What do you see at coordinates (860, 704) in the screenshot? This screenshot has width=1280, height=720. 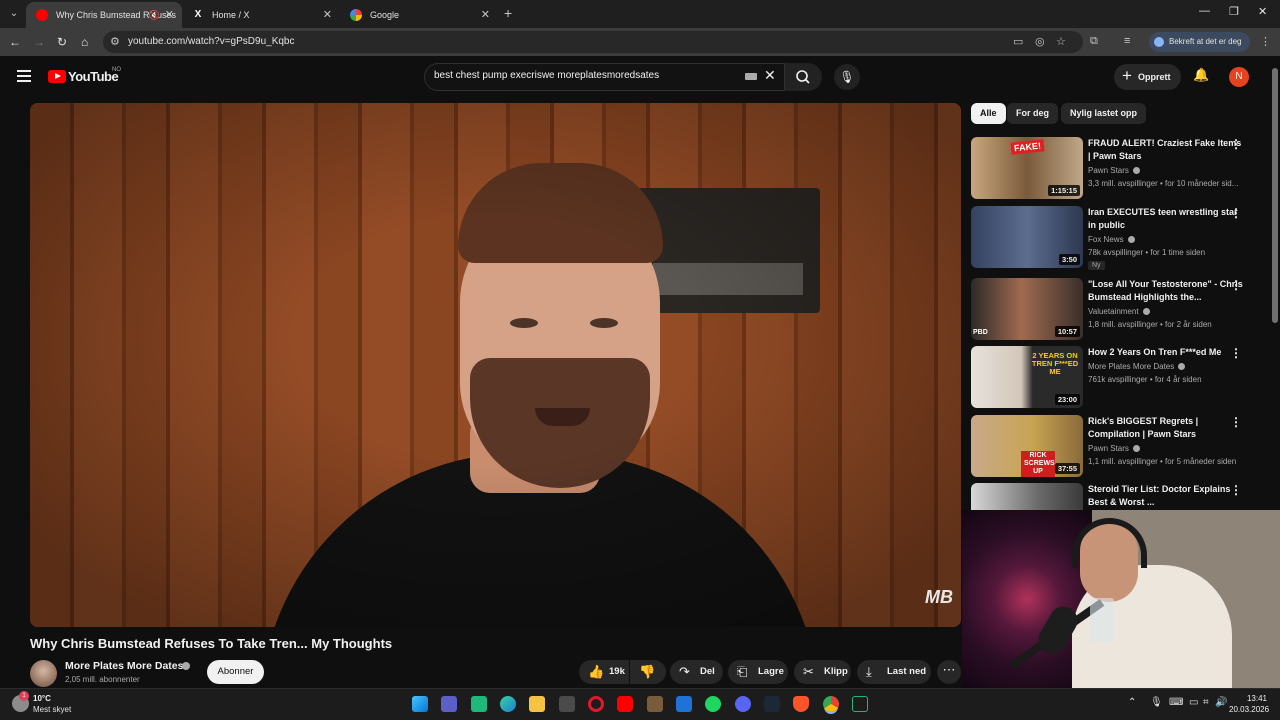 I see `terminal-icon` at bounding box center [860, 704].